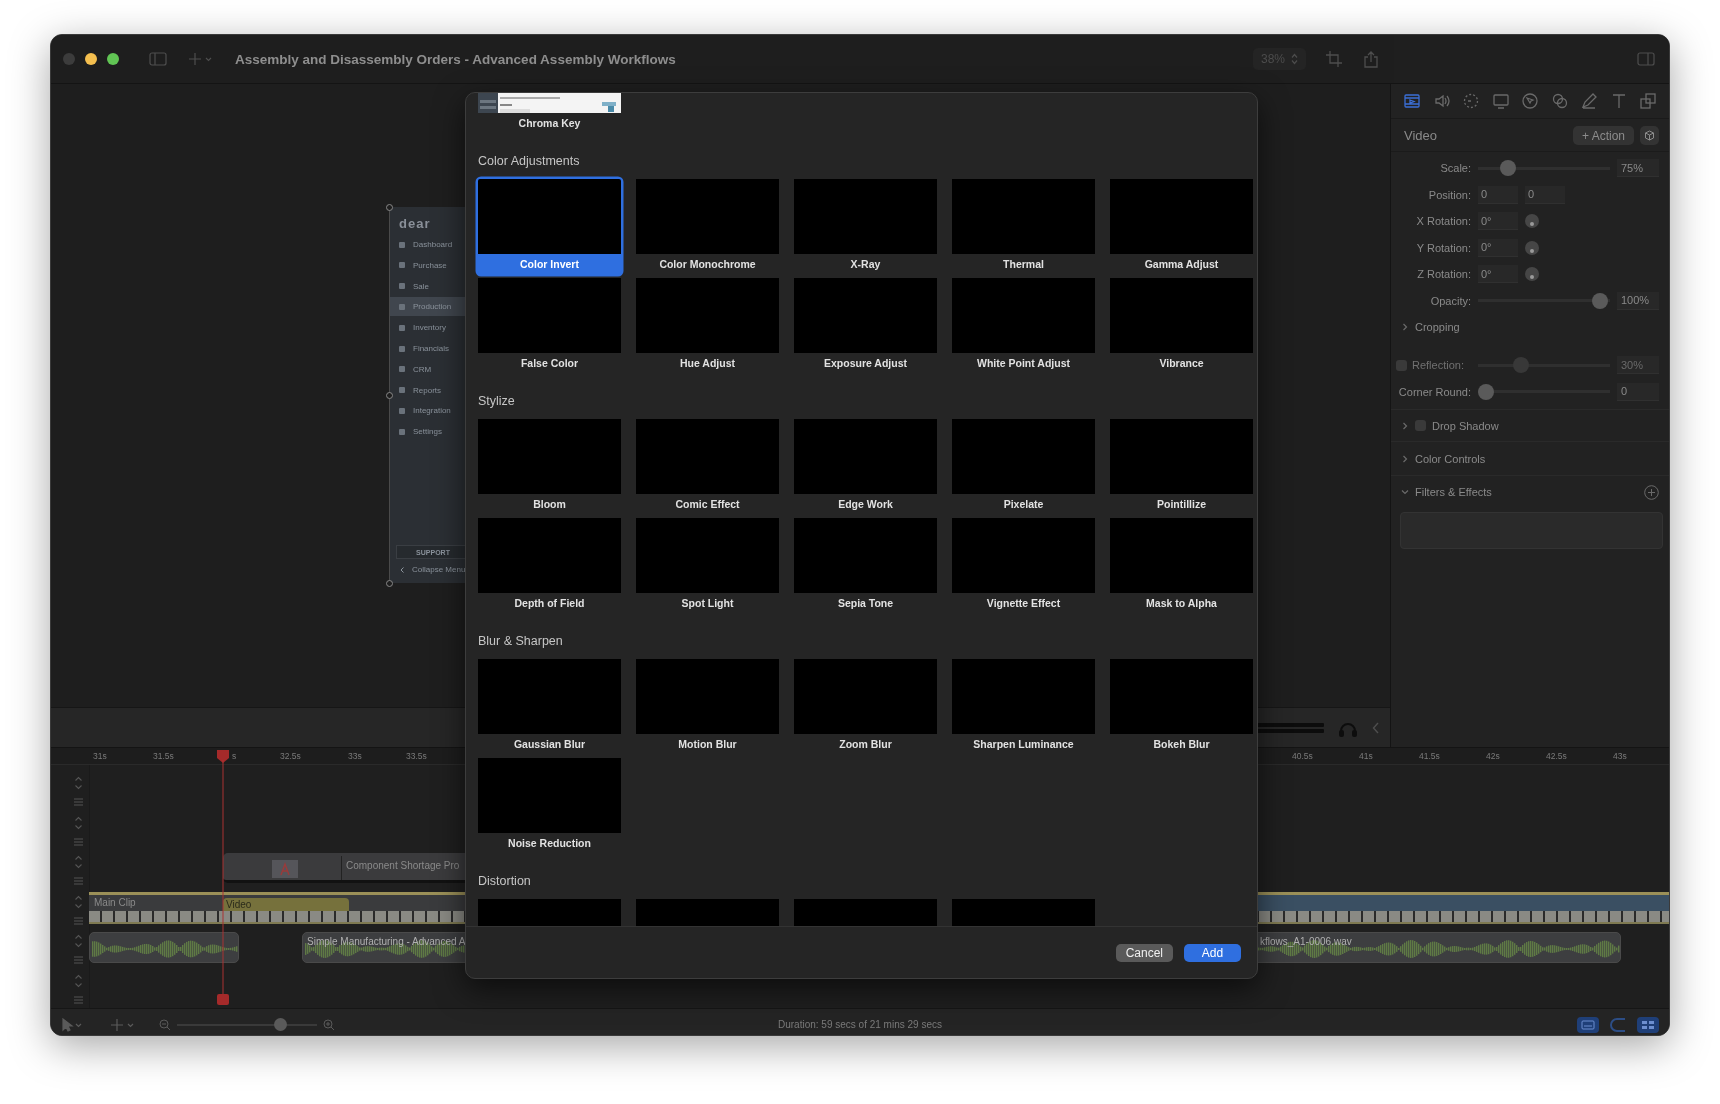 The width and height of the screenshot is (1720, 1104). What do you see at coordinates (163, 756) in the screenshot?
I see `time-label: 31.5s` at bounding box center [163, 756].